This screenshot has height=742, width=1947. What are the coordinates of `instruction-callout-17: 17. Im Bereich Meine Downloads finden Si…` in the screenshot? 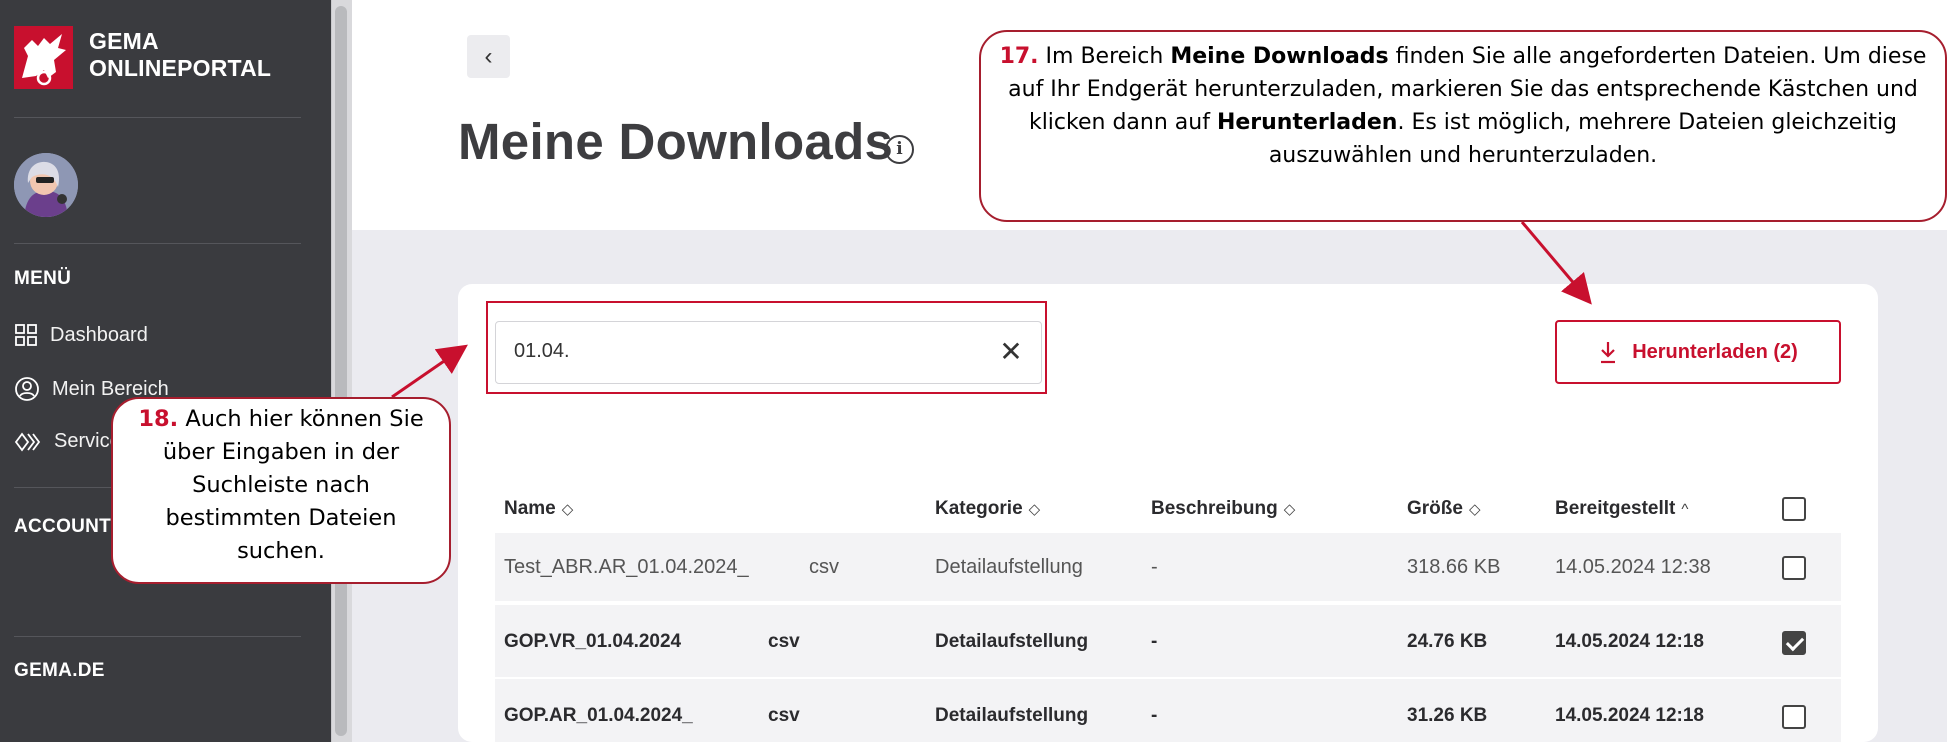 It's located at (1463, 126).